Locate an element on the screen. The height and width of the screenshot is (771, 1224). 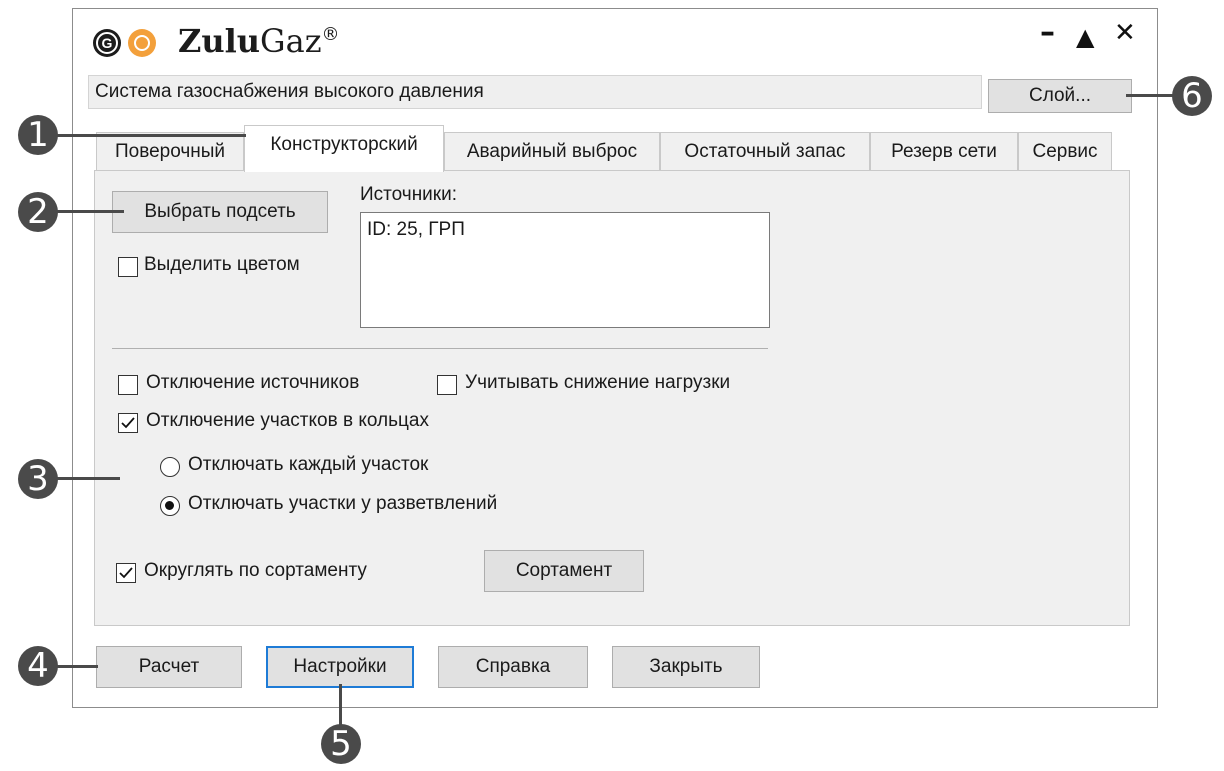
sources-listbox: ID: 25, ГРП is located at coordinates (565, 270).